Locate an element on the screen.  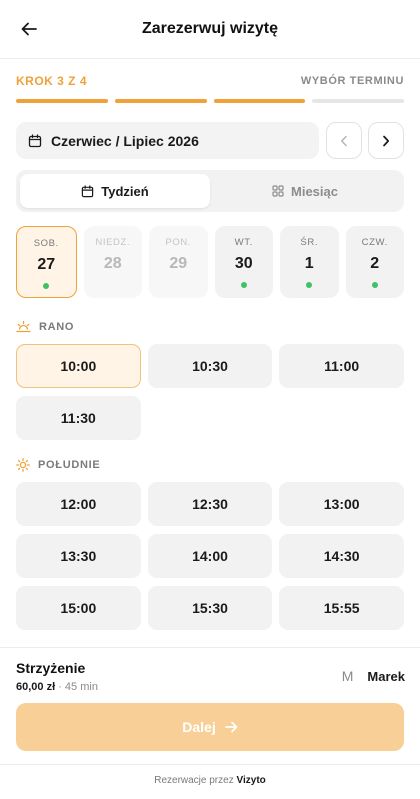
chevron-left-icon is located at coordinates (344, 140).